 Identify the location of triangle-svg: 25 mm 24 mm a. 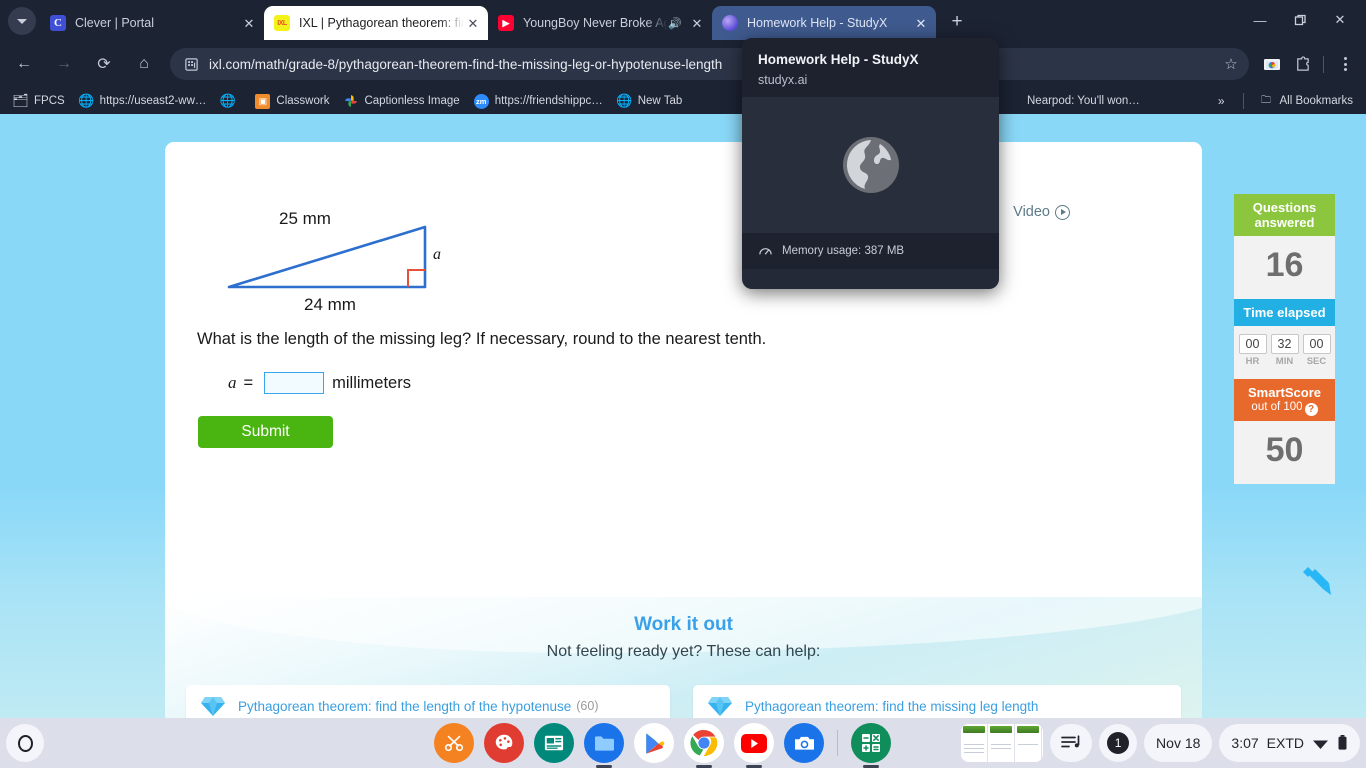
(334, 261).